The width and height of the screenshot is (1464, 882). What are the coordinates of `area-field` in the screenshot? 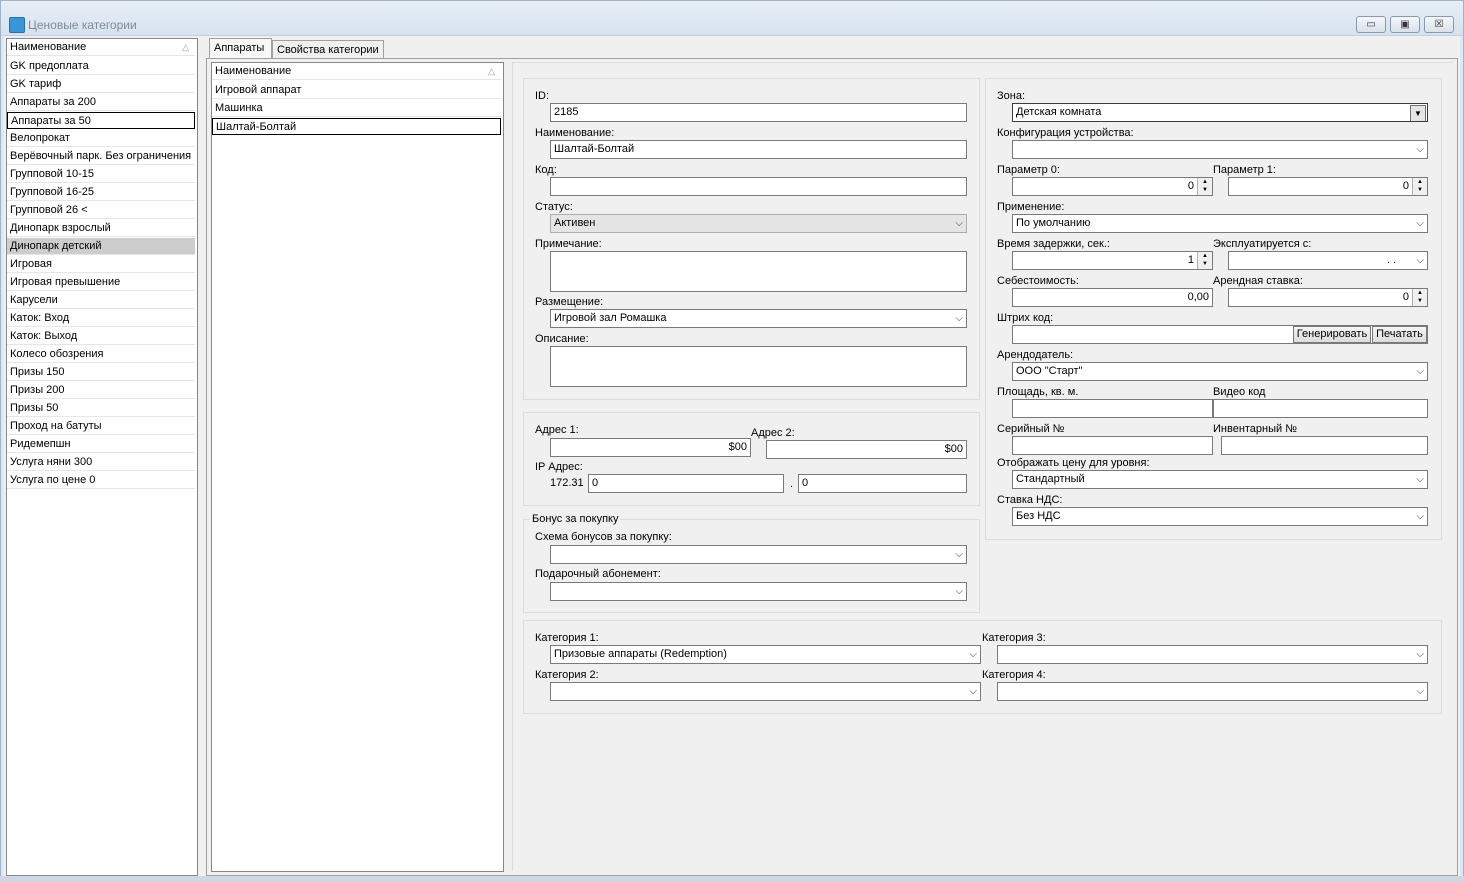 It's located at (1112, 408).